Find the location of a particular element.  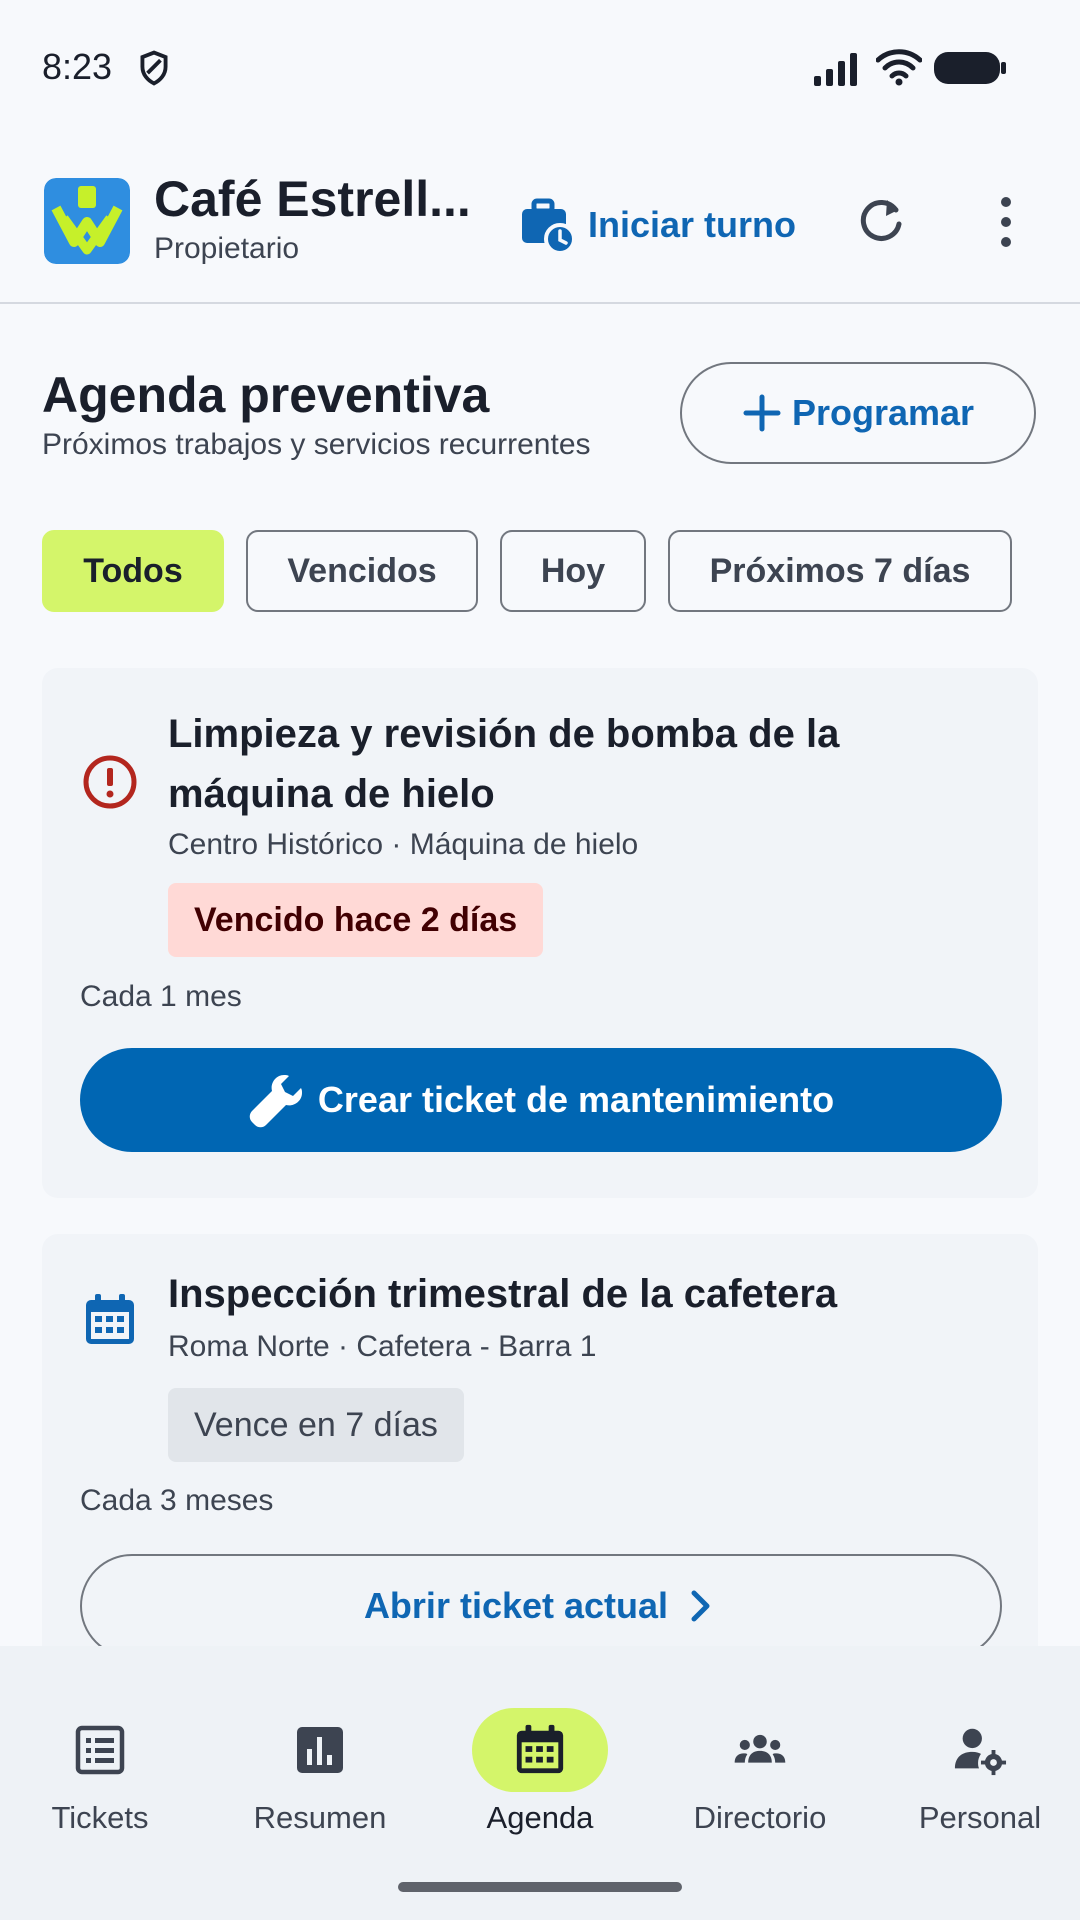

wrench-icon is located at coordinates (275, 1101).